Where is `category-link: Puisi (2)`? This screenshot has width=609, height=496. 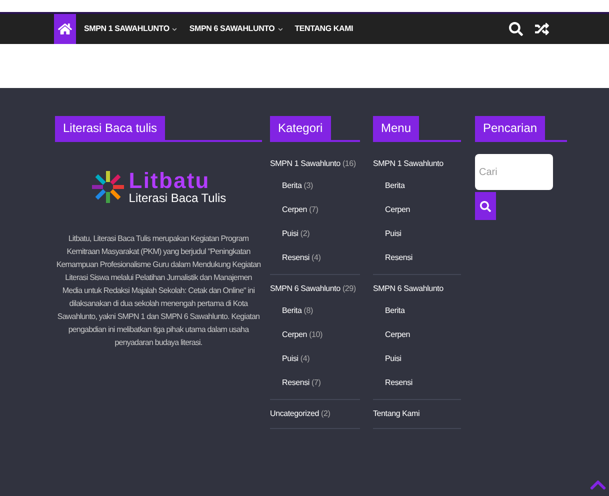 category-link: Puisi (2) is located at coordinates (315, 234).